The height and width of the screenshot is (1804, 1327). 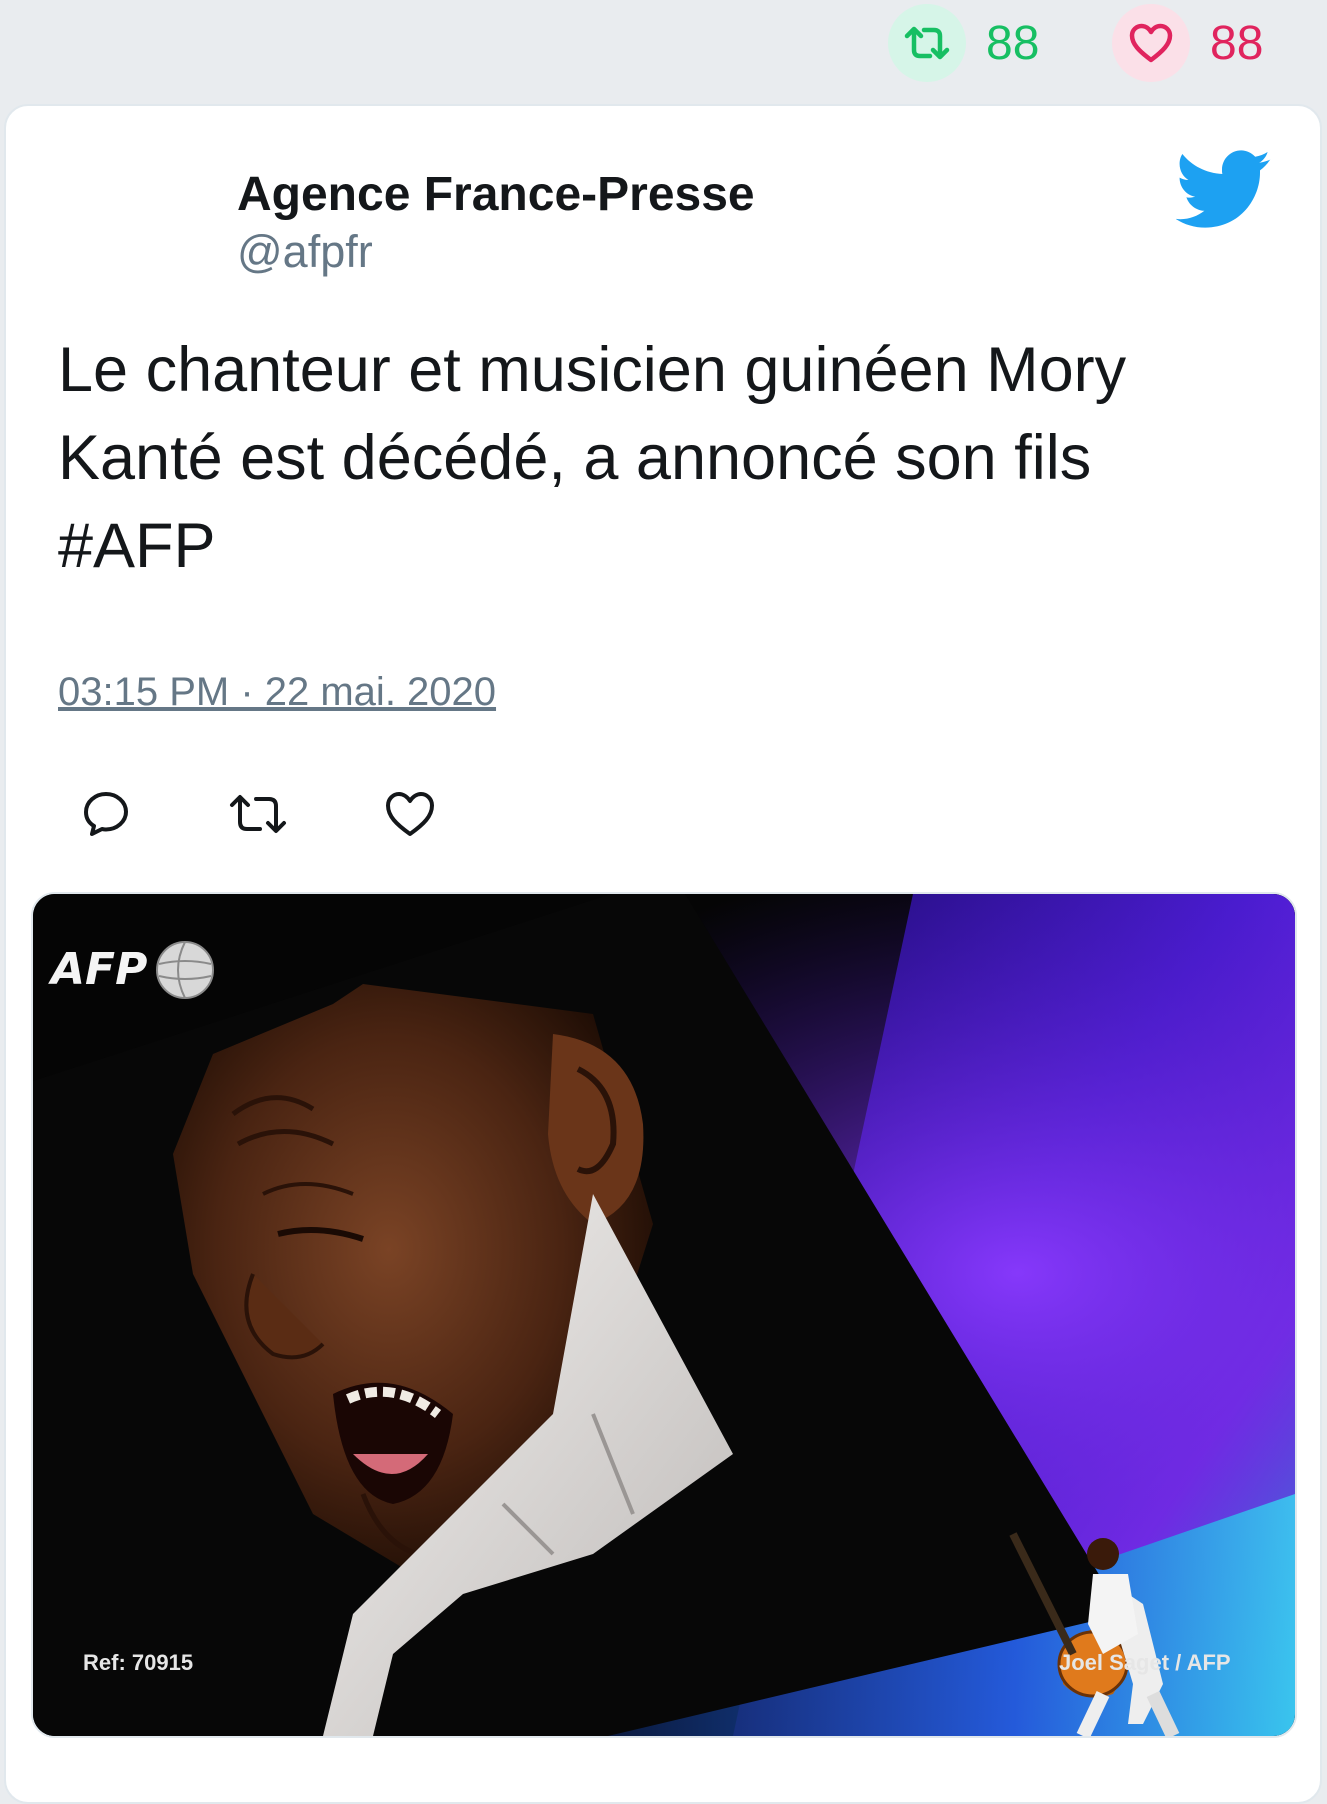 What do you see at coordinates (1223, 190) in the screenshot?
I see `twitter-bird-icon` at bounding box center [1223, 190].